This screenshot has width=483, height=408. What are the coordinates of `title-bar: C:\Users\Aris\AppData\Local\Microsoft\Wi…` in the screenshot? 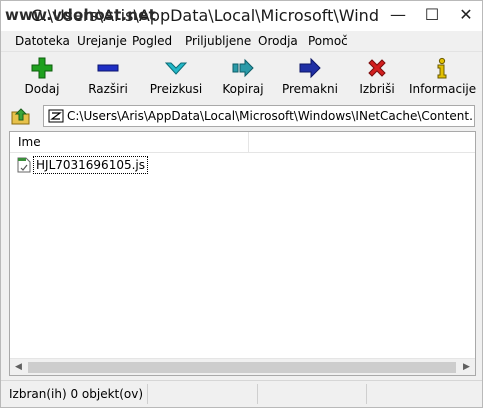 It's located at (241, 16).